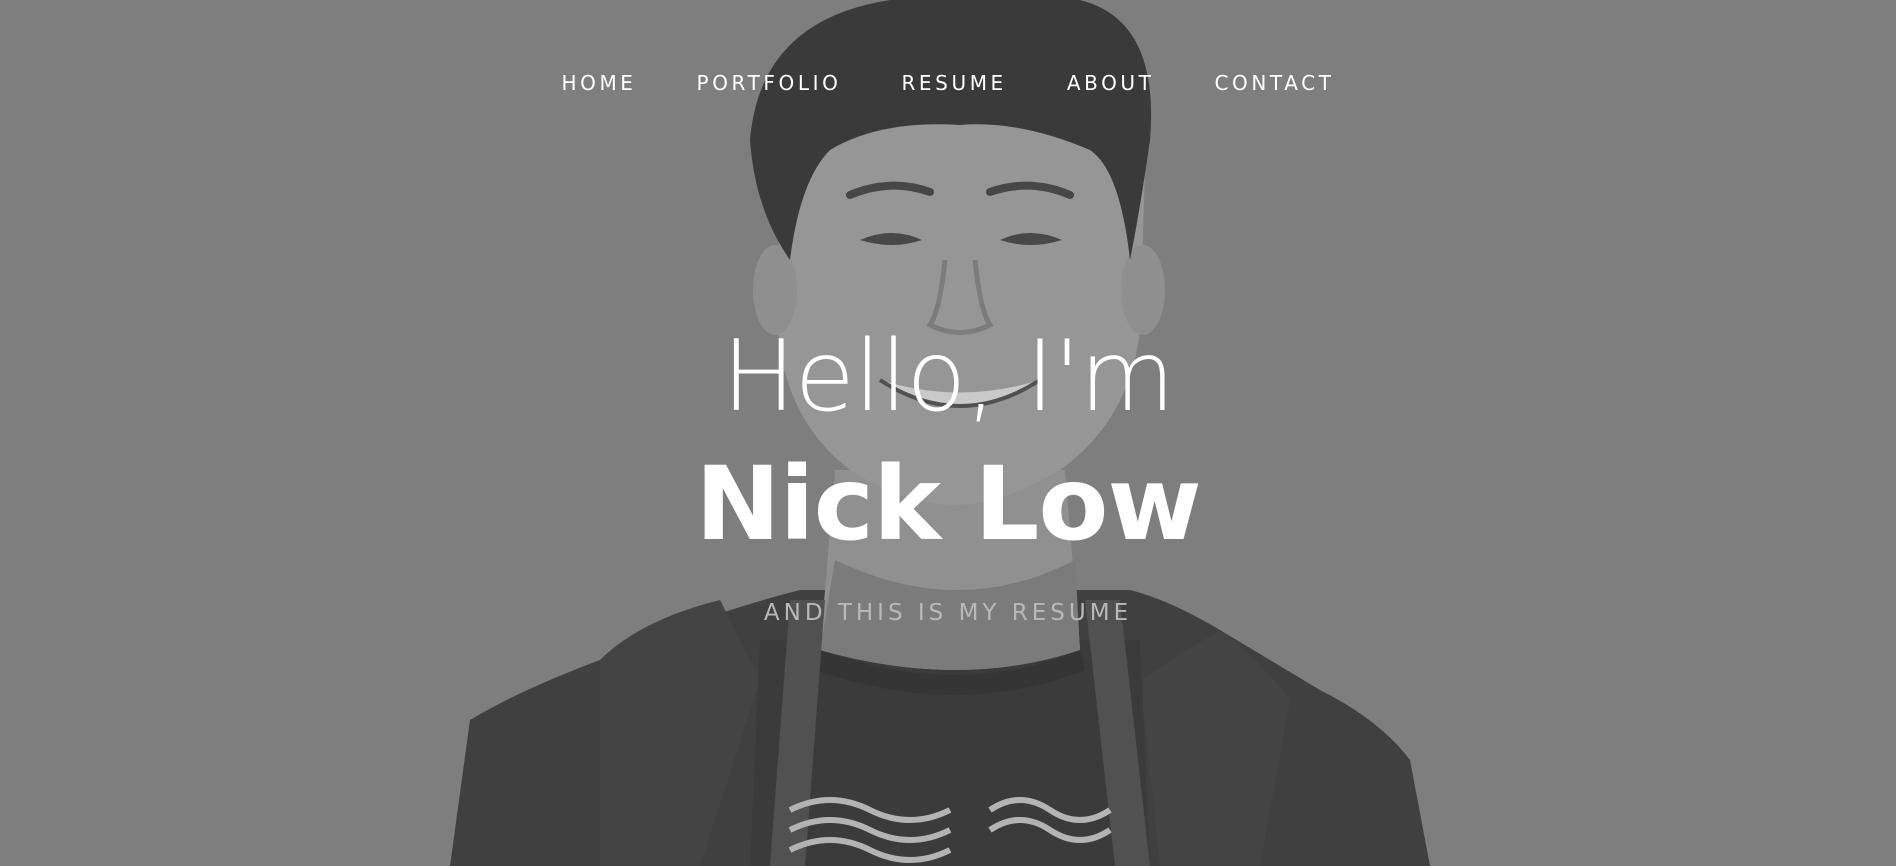 Image resolution: width=1896 pixels, height=866 pixels. I want to click on hero-greeting: Hello, I'm, so click(948, 377).